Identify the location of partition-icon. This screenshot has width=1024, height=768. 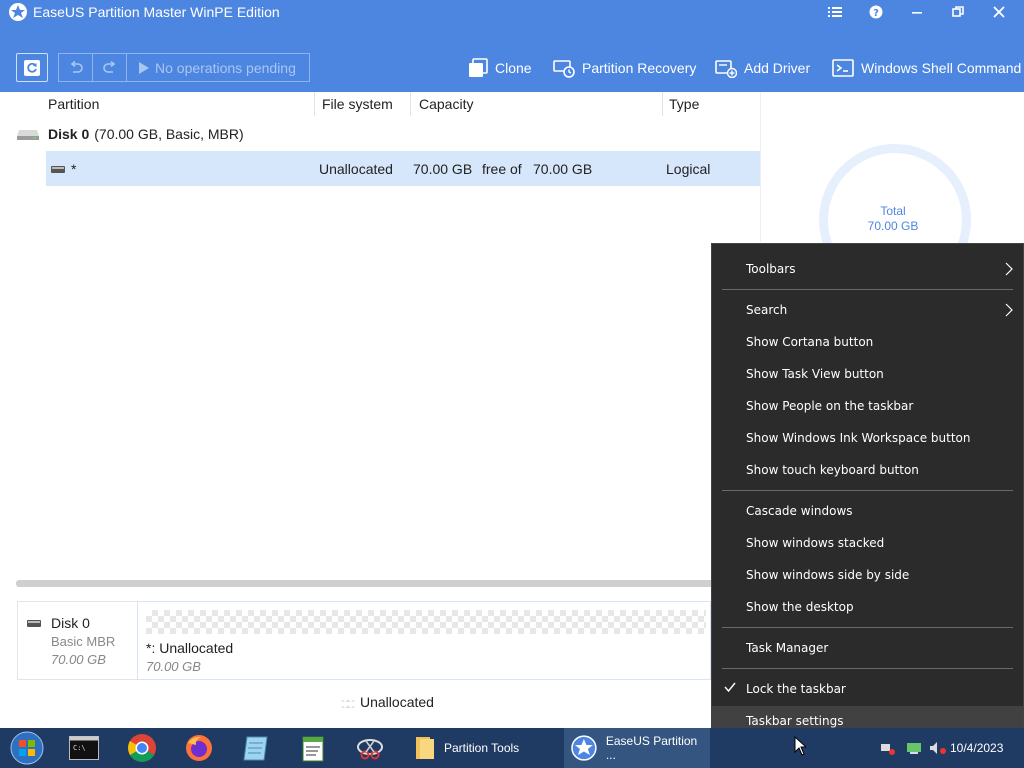
(58, 169).